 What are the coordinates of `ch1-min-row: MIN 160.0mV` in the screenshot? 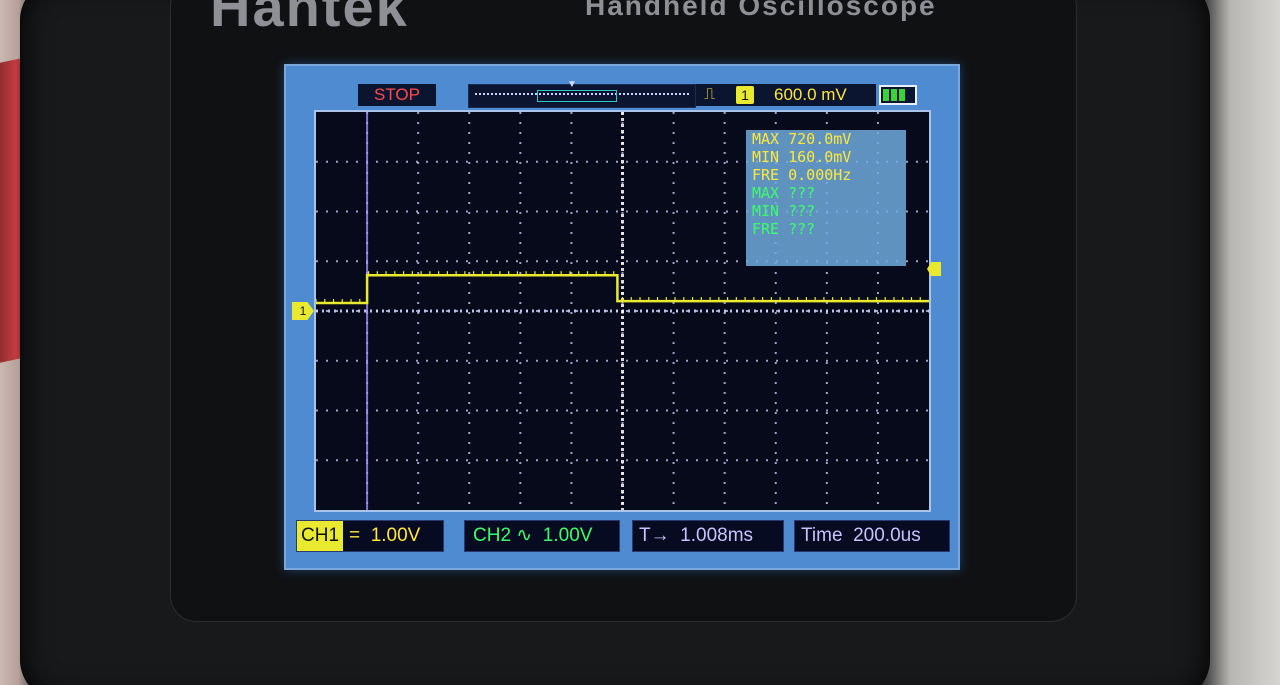 It's located at (826, 157).